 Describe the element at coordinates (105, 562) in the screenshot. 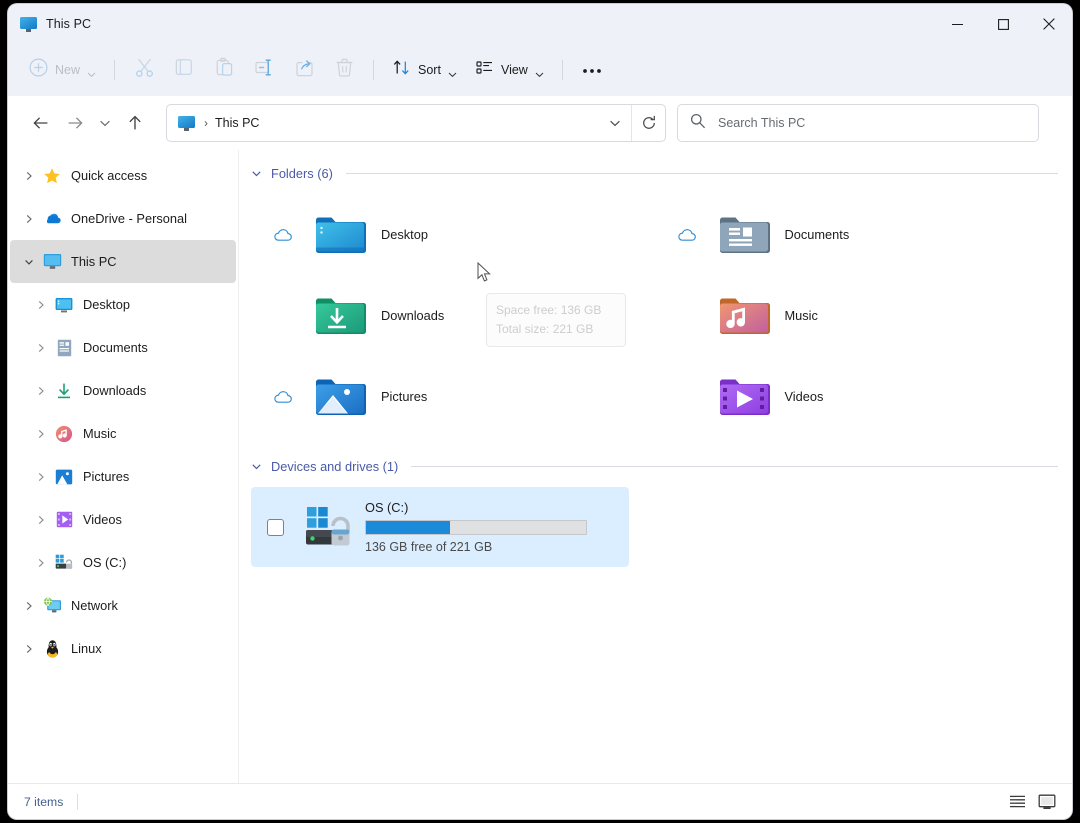

I see `sidebar-item-label: OS (C:)` at that location.